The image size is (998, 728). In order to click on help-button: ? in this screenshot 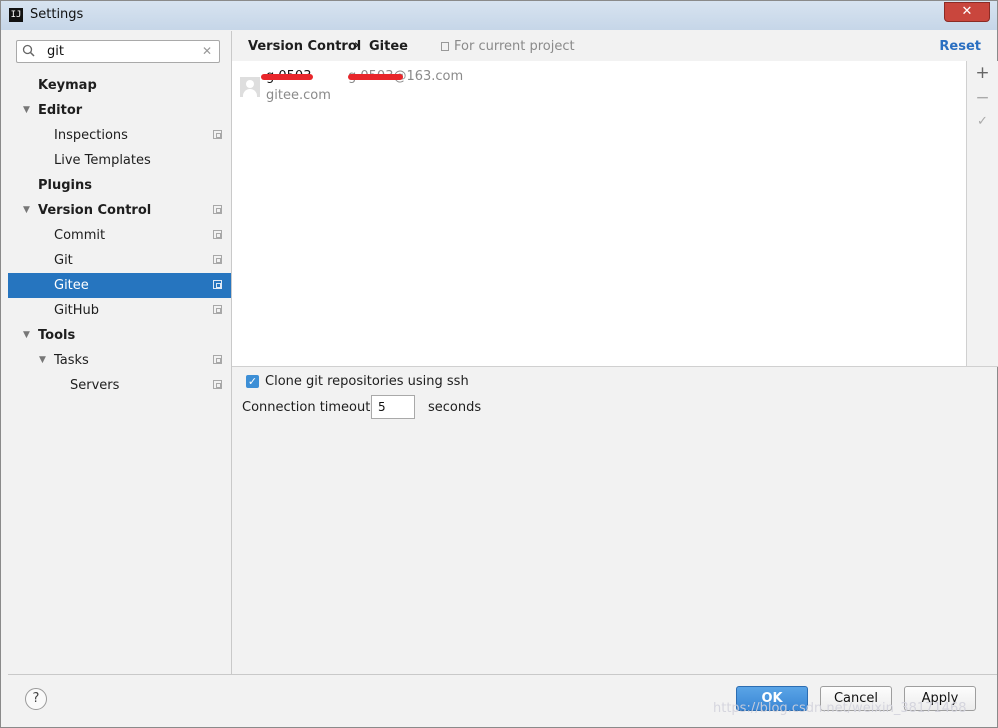, I will do `click(36, 699)`.